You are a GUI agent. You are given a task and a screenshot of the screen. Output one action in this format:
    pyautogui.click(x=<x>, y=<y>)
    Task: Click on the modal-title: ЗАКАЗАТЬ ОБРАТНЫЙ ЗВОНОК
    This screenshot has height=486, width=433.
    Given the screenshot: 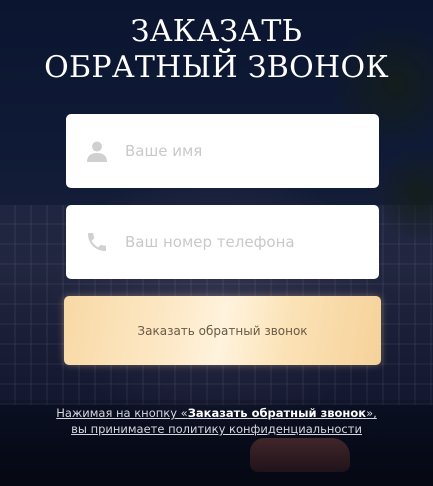 What is the action you would take?
    pyautogui.click(x=216, y=50)
    